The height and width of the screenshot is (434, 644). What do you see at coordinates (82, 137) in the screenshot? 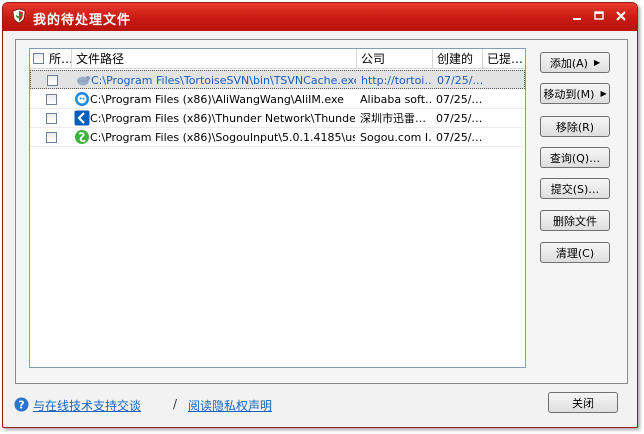
I see `sogou-icon` at bounding box center [82, 137].